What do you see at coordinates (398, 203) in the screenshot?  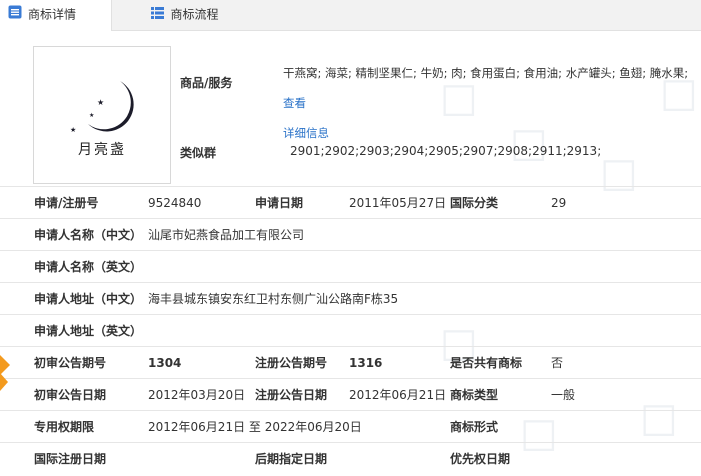 I see `field-value: 2011年05月27日` at bounding box center [398, 203].